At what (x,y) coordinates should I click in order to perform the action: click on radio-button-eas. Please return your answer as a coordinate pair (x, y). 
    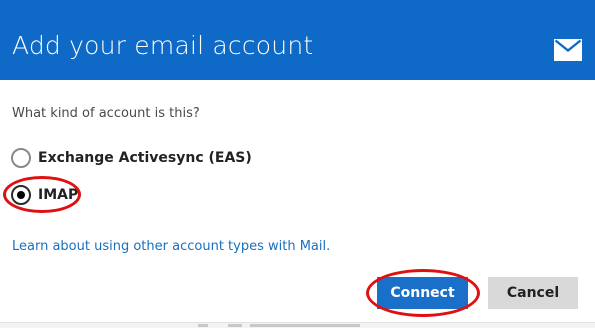
    Looking at the image, I should click on (21, 158).